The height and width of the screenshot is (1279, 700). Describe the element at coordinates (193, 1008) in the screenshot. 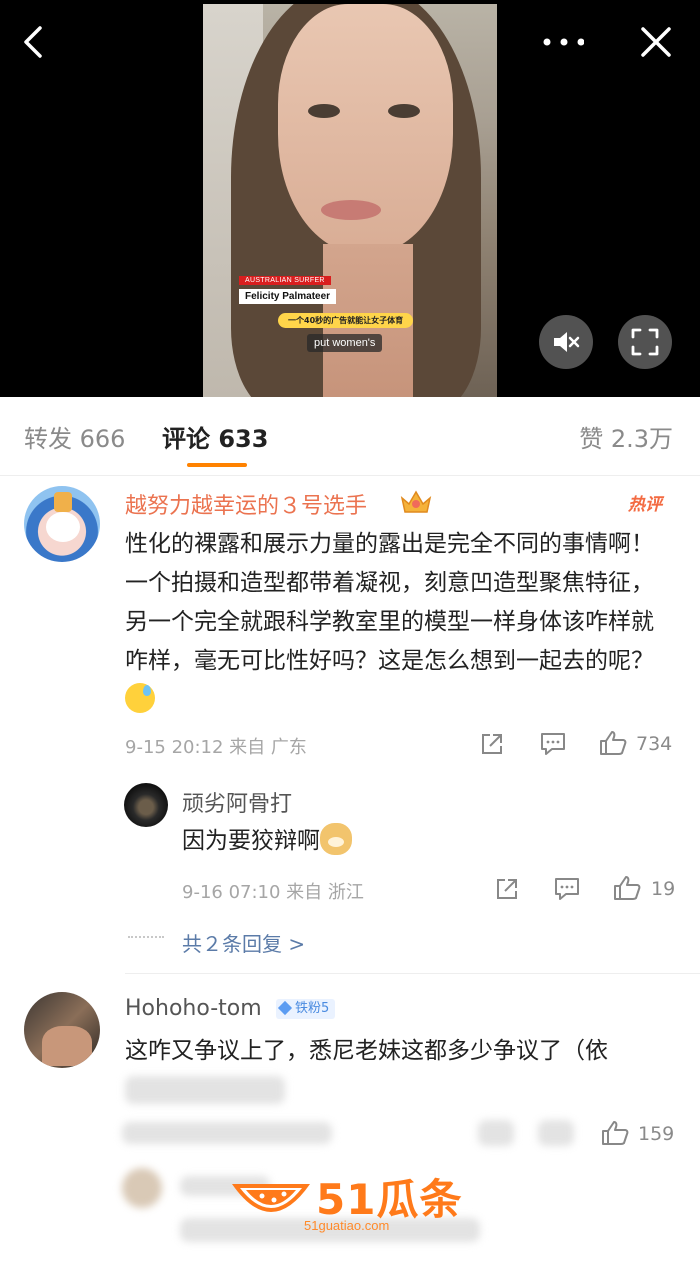

I see `comment-username: Hohoho-tom` at that location.